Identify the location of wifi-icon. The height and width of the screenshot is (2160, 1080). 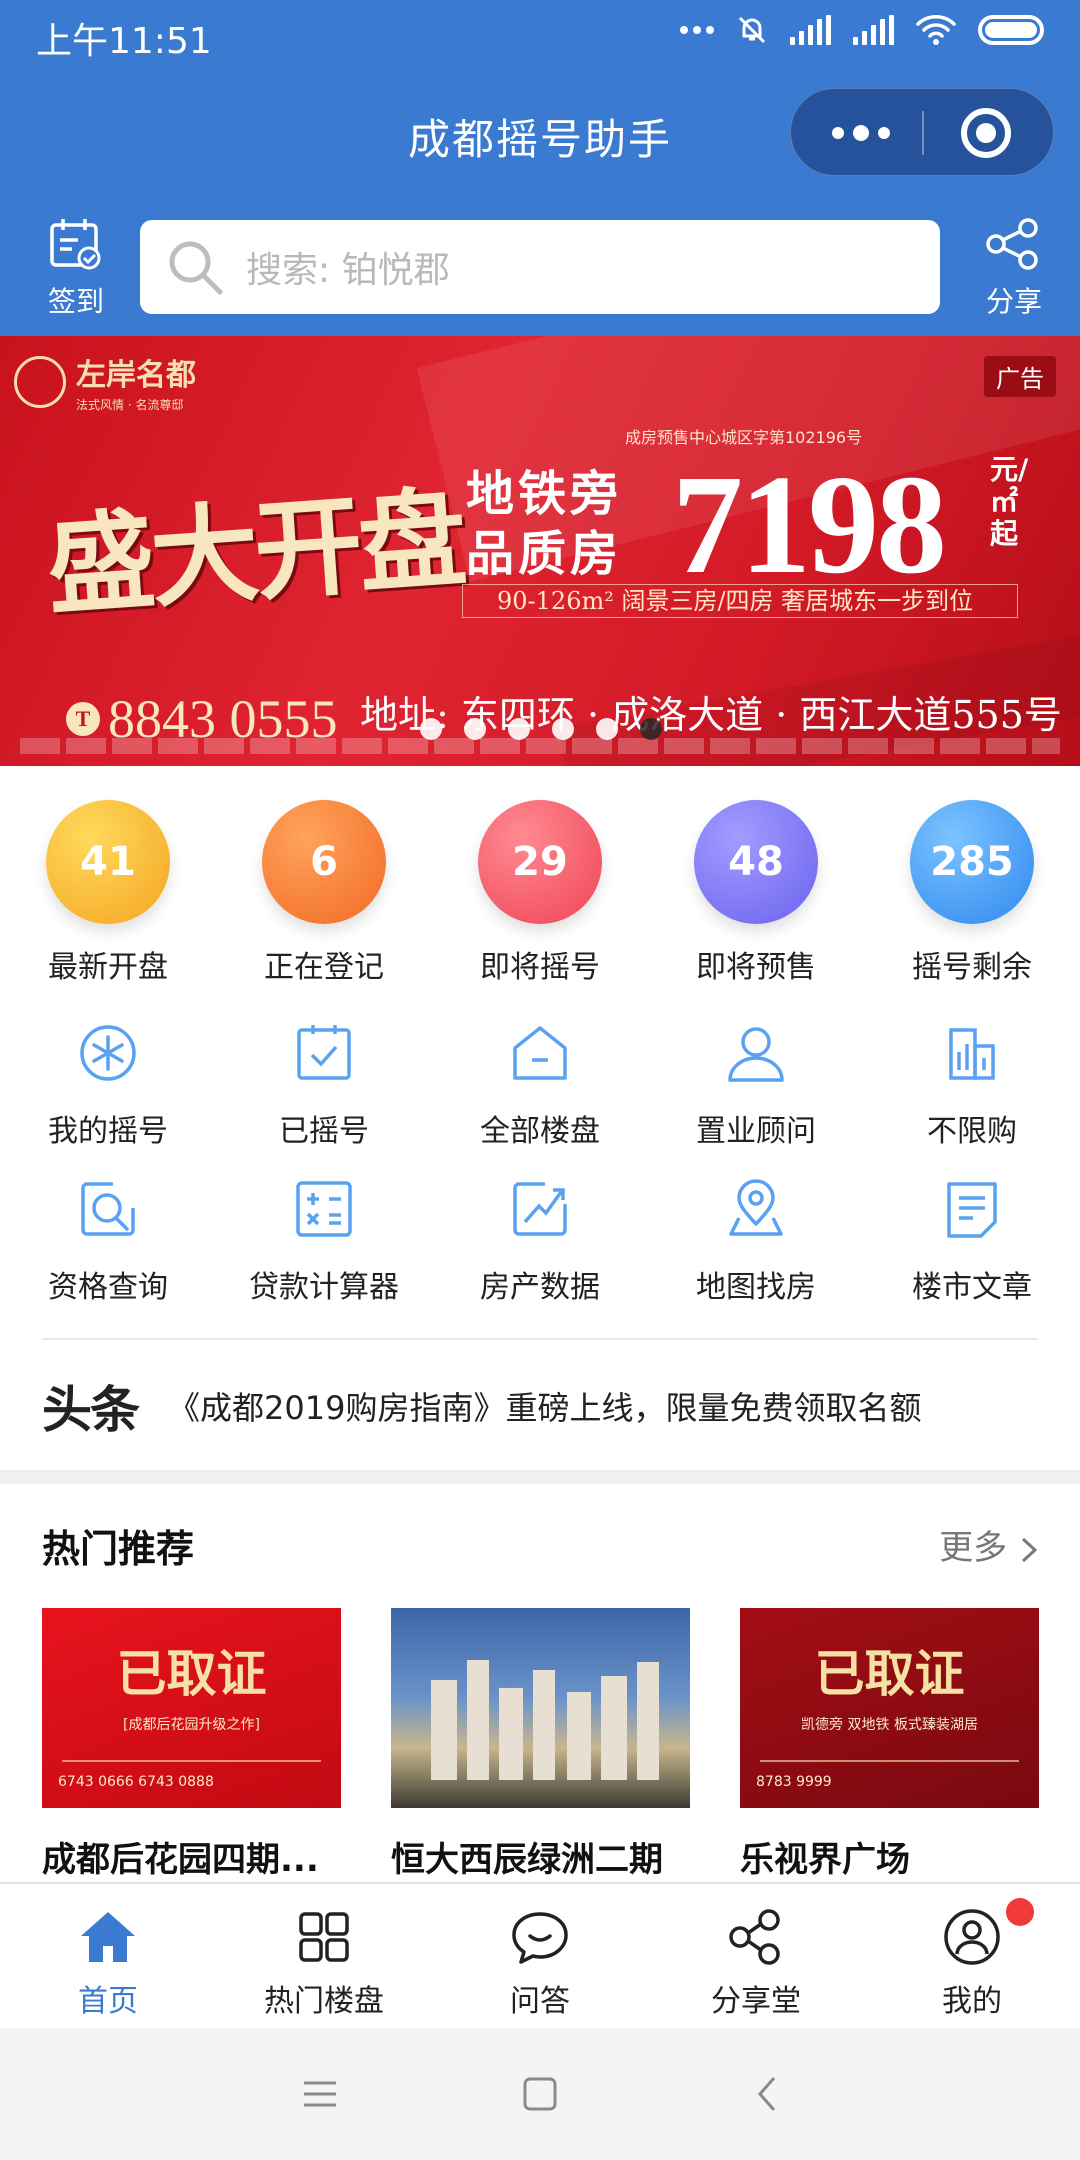
(936, 30).